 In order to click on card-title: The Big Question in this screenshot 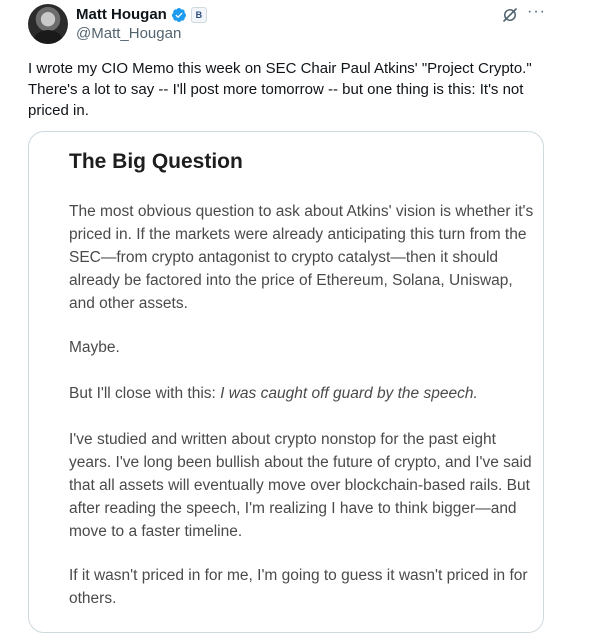, I will do `click(156, 161)`.